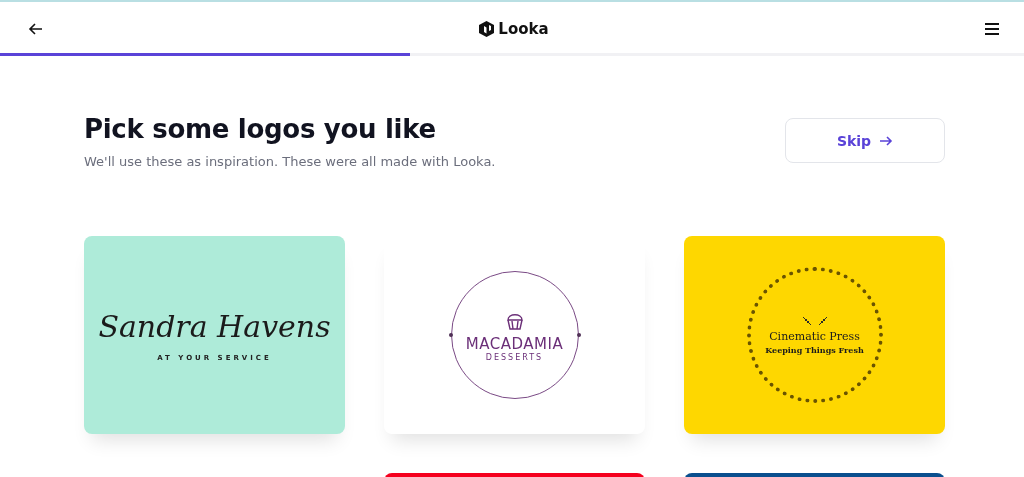 The height and width of the screenshot is (477, 1024). Describe the element at coordinates (514, 343) in the screenshot. I see `logo-name: MACADAMIA` at that location.